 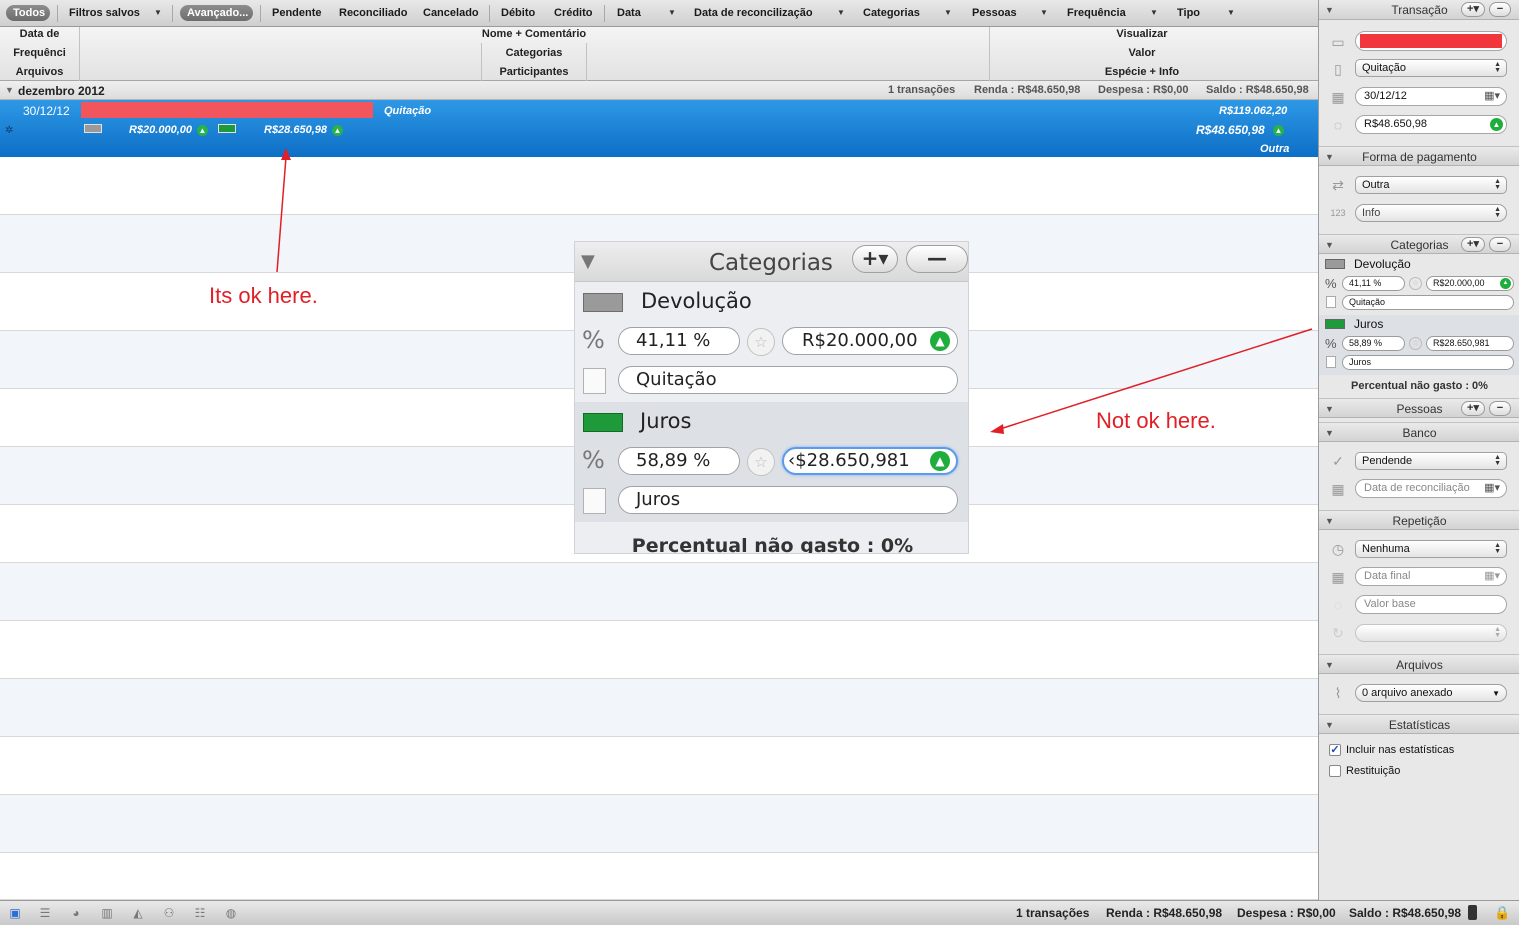 What do you see at coordinates (1385, 96) in the screenshot?
I see `date-value: 30/12/12` at bounding box center [1385, 96].